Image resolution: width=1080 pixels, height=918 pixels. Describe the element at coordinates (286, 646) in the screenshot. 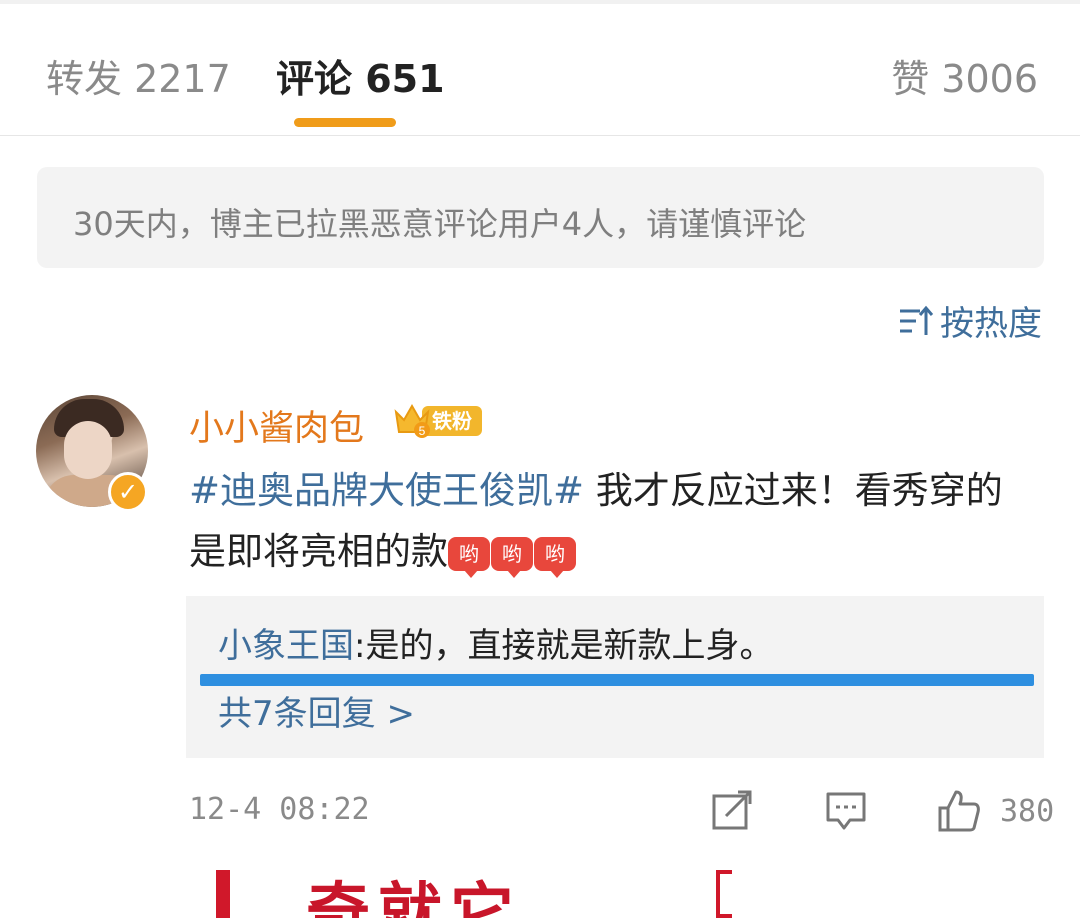

I see `reply-username: 小象王国` at that location.